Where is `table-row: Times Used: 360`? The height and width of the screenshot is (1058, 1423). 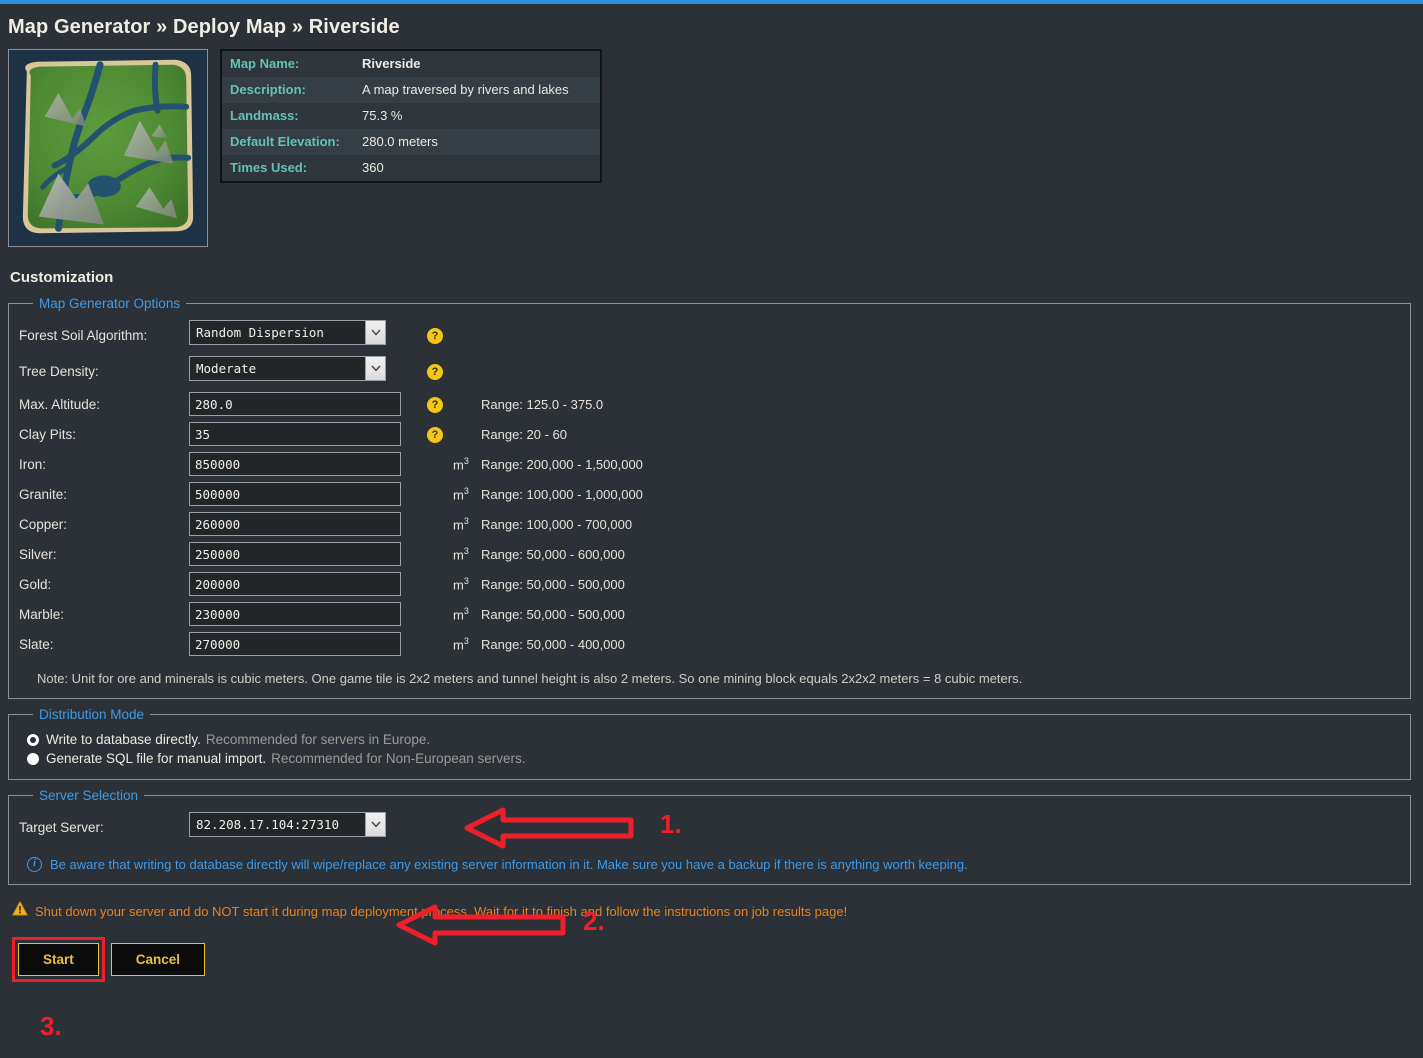 table-row: Times Used: 360 is located at coordinates (411, 168).